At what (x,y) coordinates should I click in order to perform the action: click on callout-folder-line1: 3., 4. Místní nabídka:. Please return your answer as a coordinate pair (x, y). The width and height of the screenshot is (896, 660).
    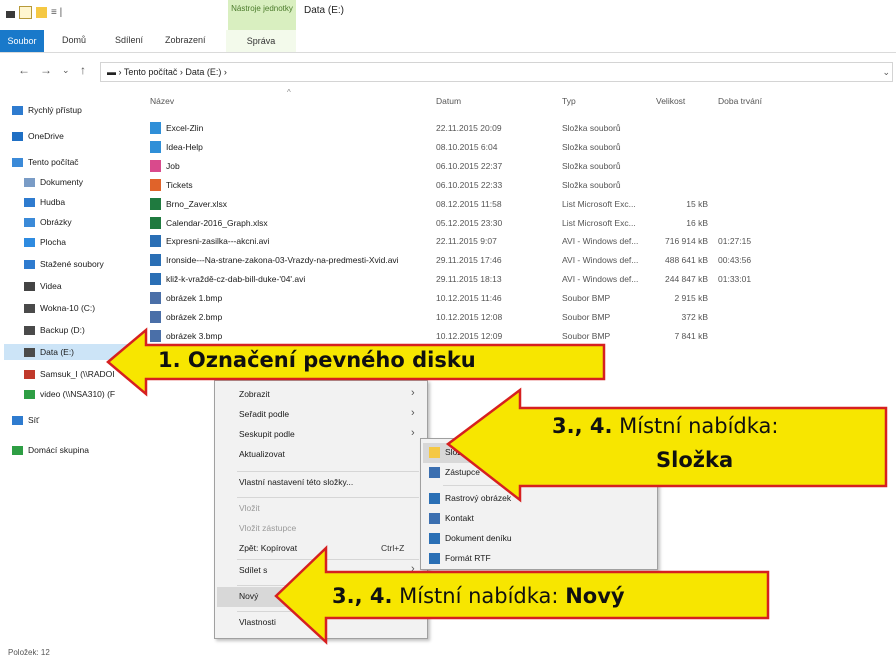
    Looking at the image, I should click on (665, 426).